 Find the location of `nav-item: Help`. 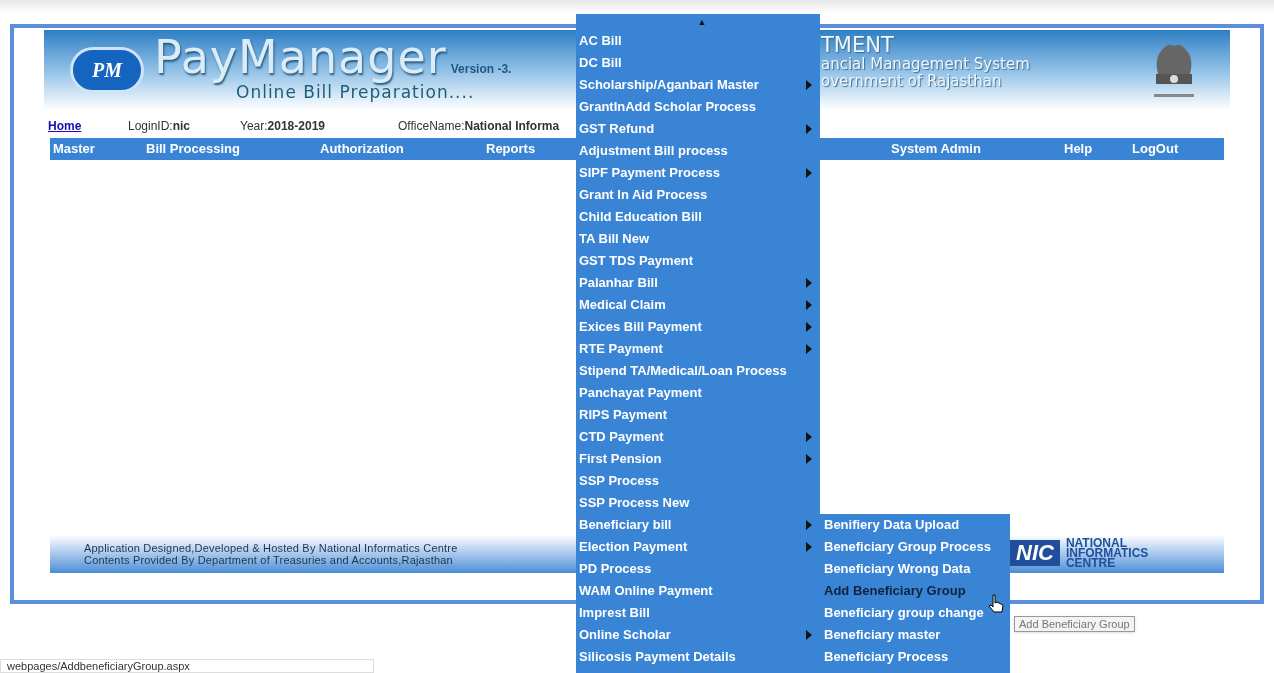

nav-item: Help is located at coordinates (1098, 149).